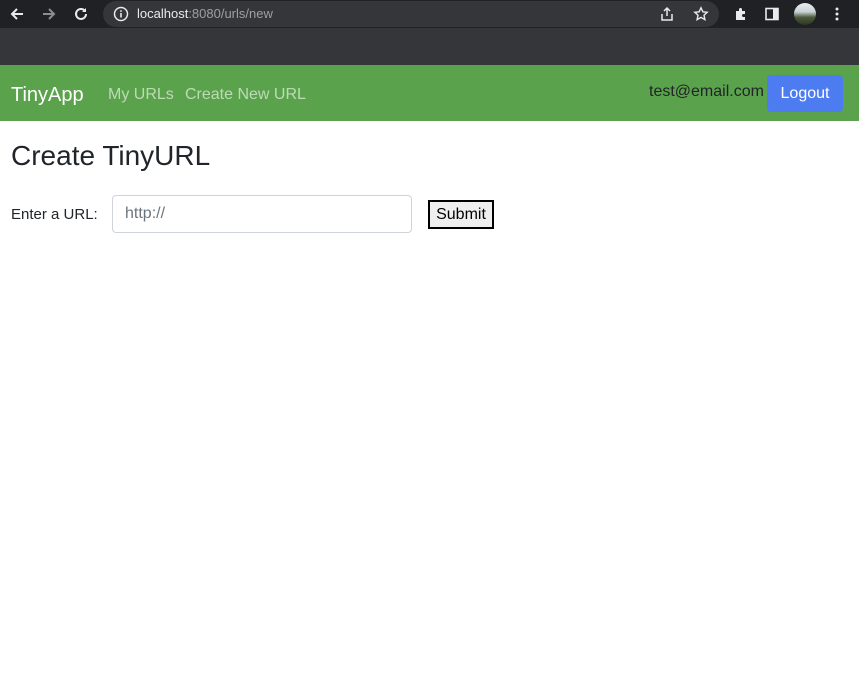 This screenshot has width=859, height=697. I want to click on user-email: test@email.com, so click(706, 91).